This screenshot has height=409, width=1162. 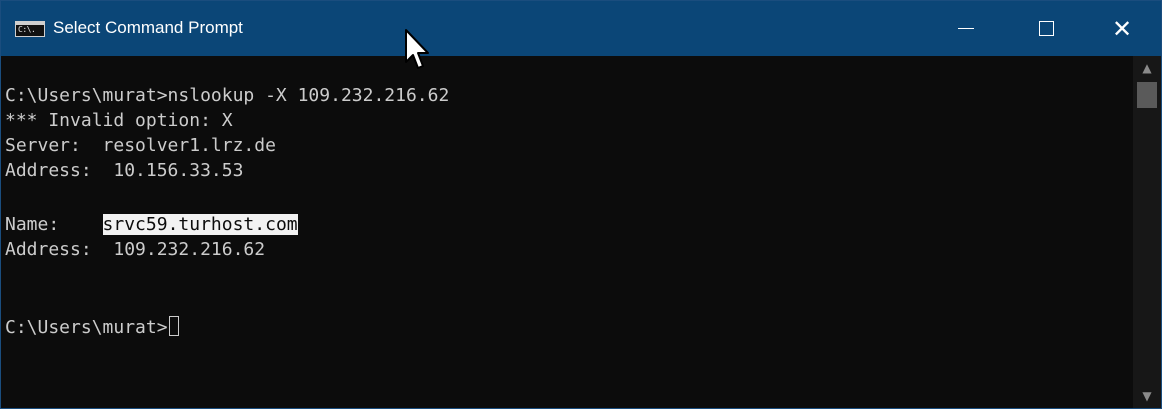 I want to click on close-button: ✕, so click(x=1122, y=28).